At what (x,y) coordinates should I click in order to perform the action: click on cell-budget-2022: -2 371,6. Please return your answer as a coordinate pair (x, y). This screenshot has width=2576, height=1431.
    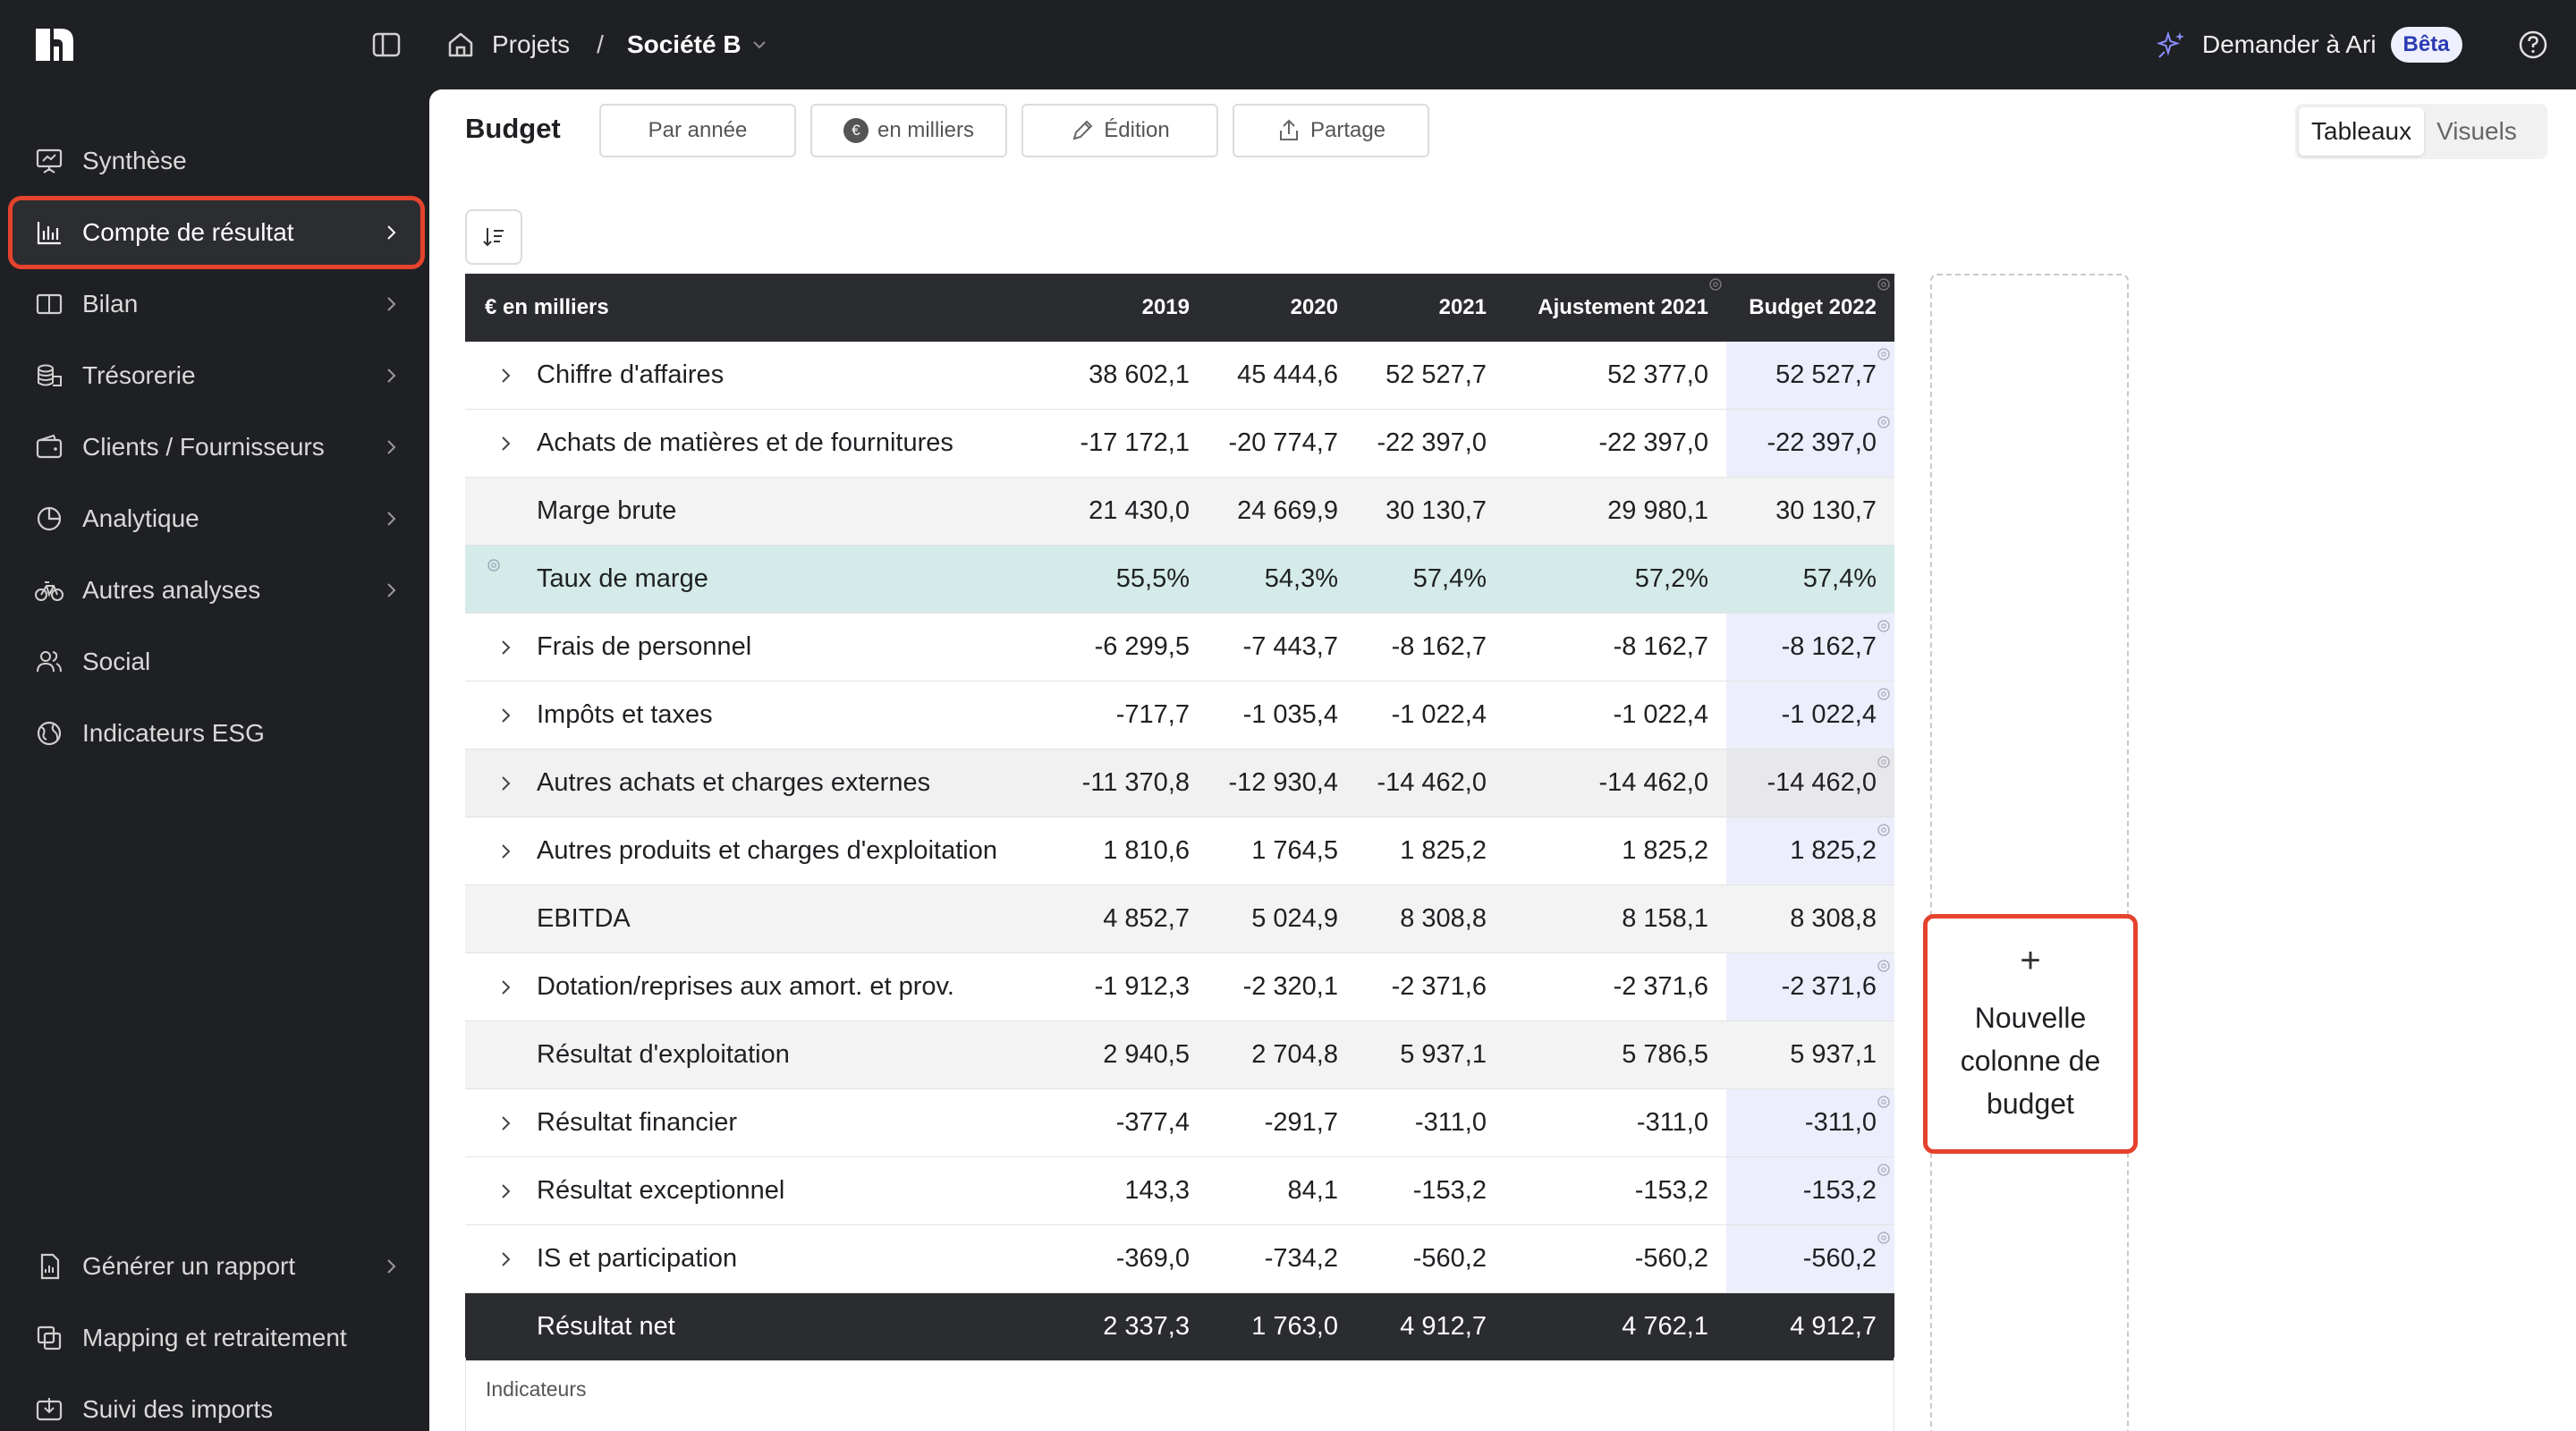
    Looking at the image, I should click on (1810, 986).